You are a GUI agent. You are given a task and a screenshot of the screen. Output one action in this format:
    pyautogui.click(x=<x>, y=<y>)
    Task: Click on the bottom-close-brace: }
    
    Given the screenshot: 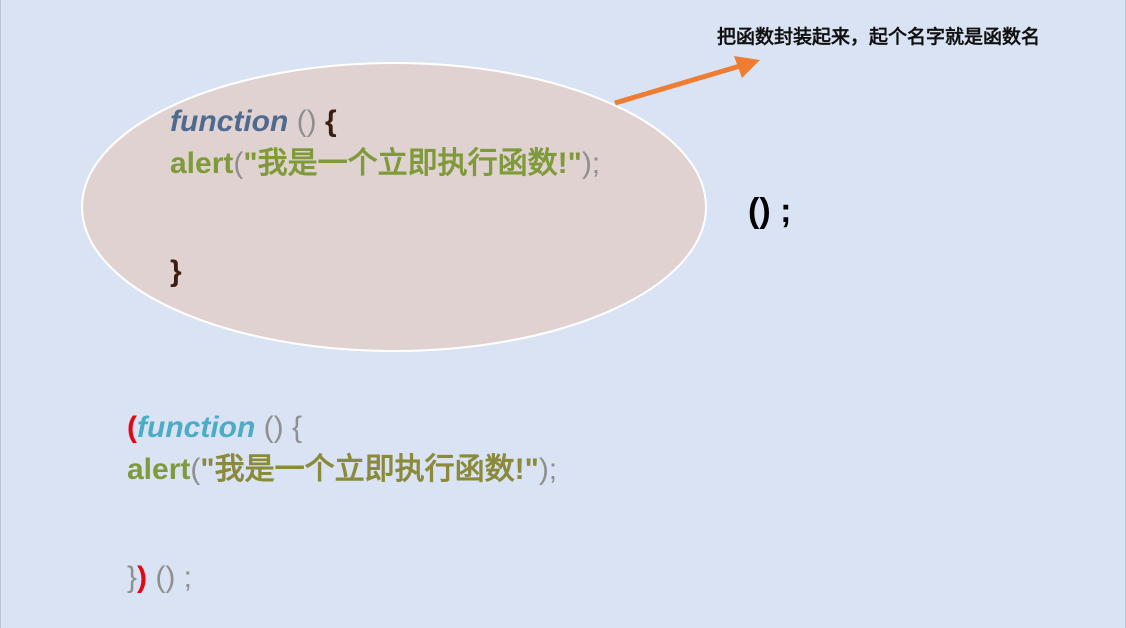 What is the action you would take?
    pyautogui.click(x=132, y=577)
    